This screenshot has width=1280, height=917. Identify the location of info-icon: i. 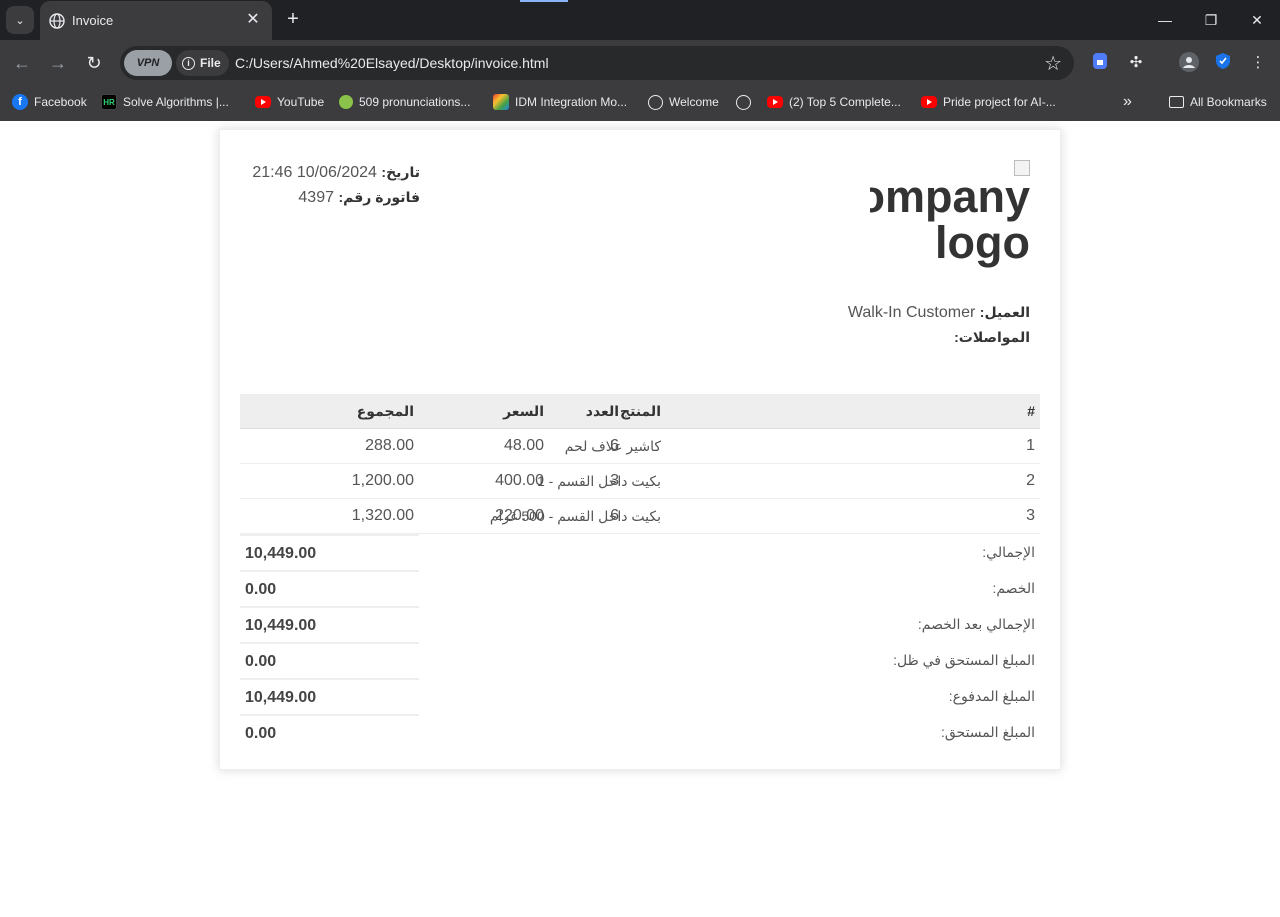
(188, 63).